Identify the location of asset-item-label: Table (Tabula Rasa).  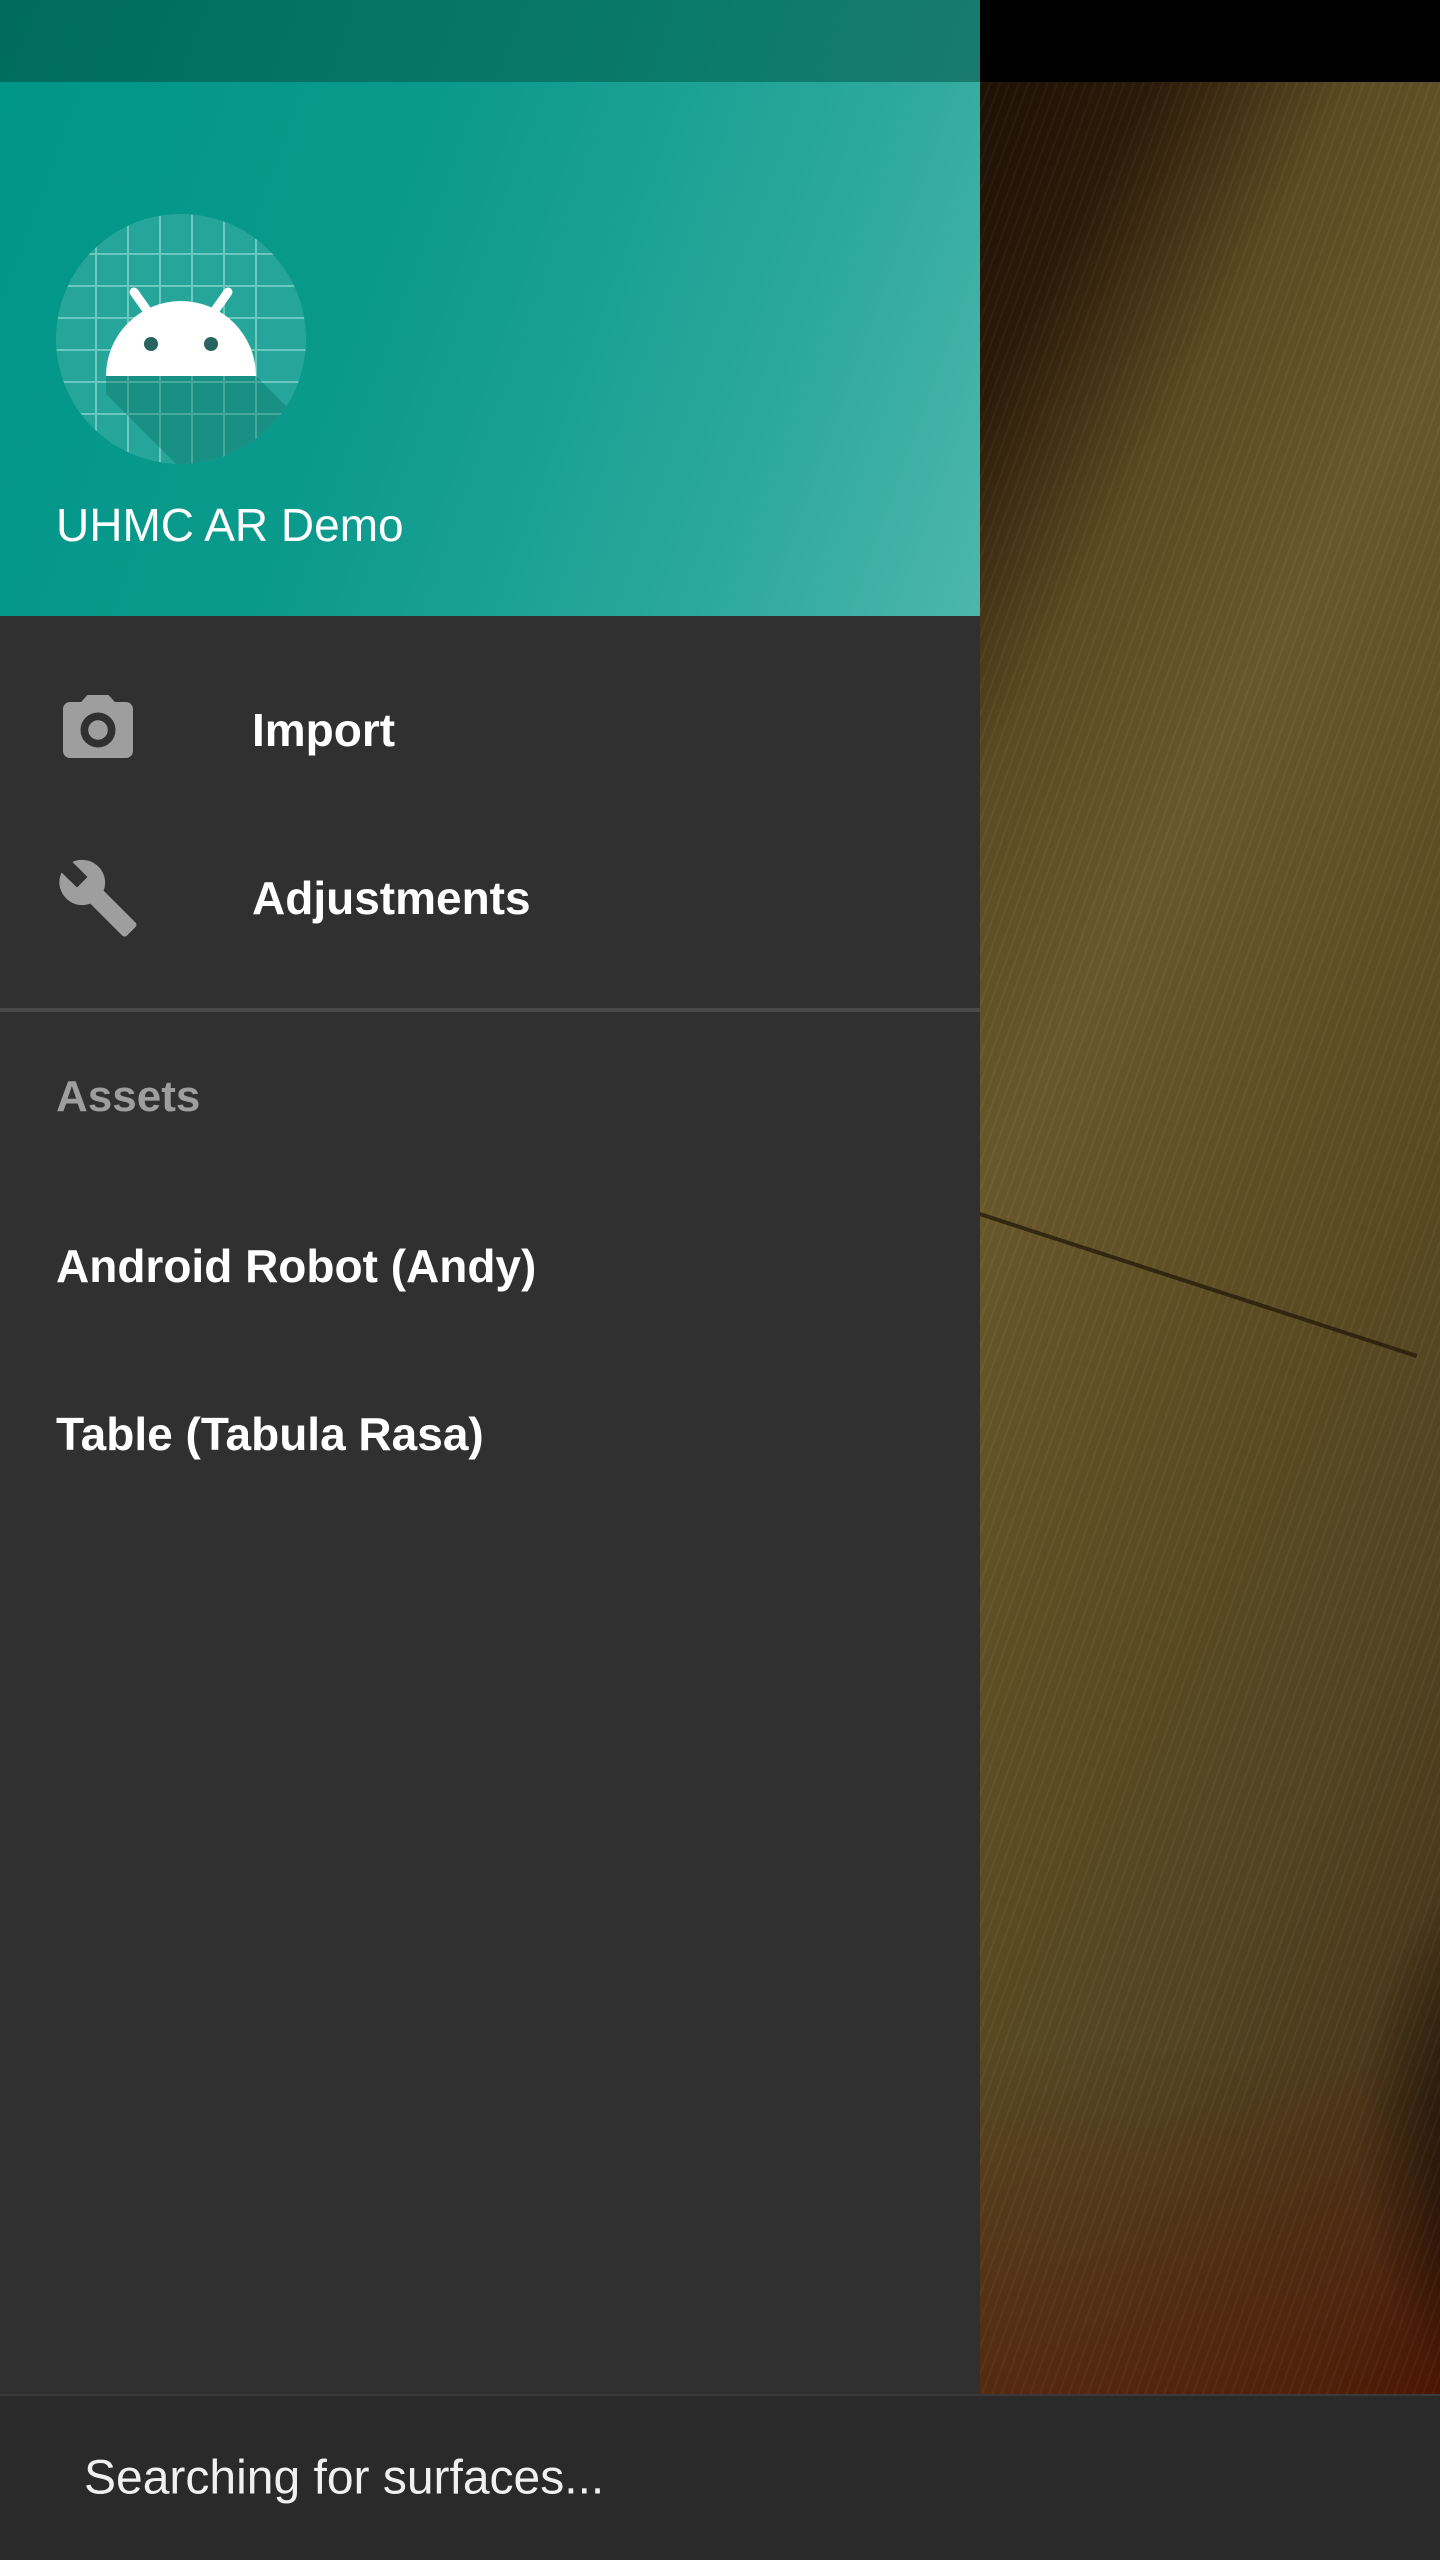
(270, 1434).